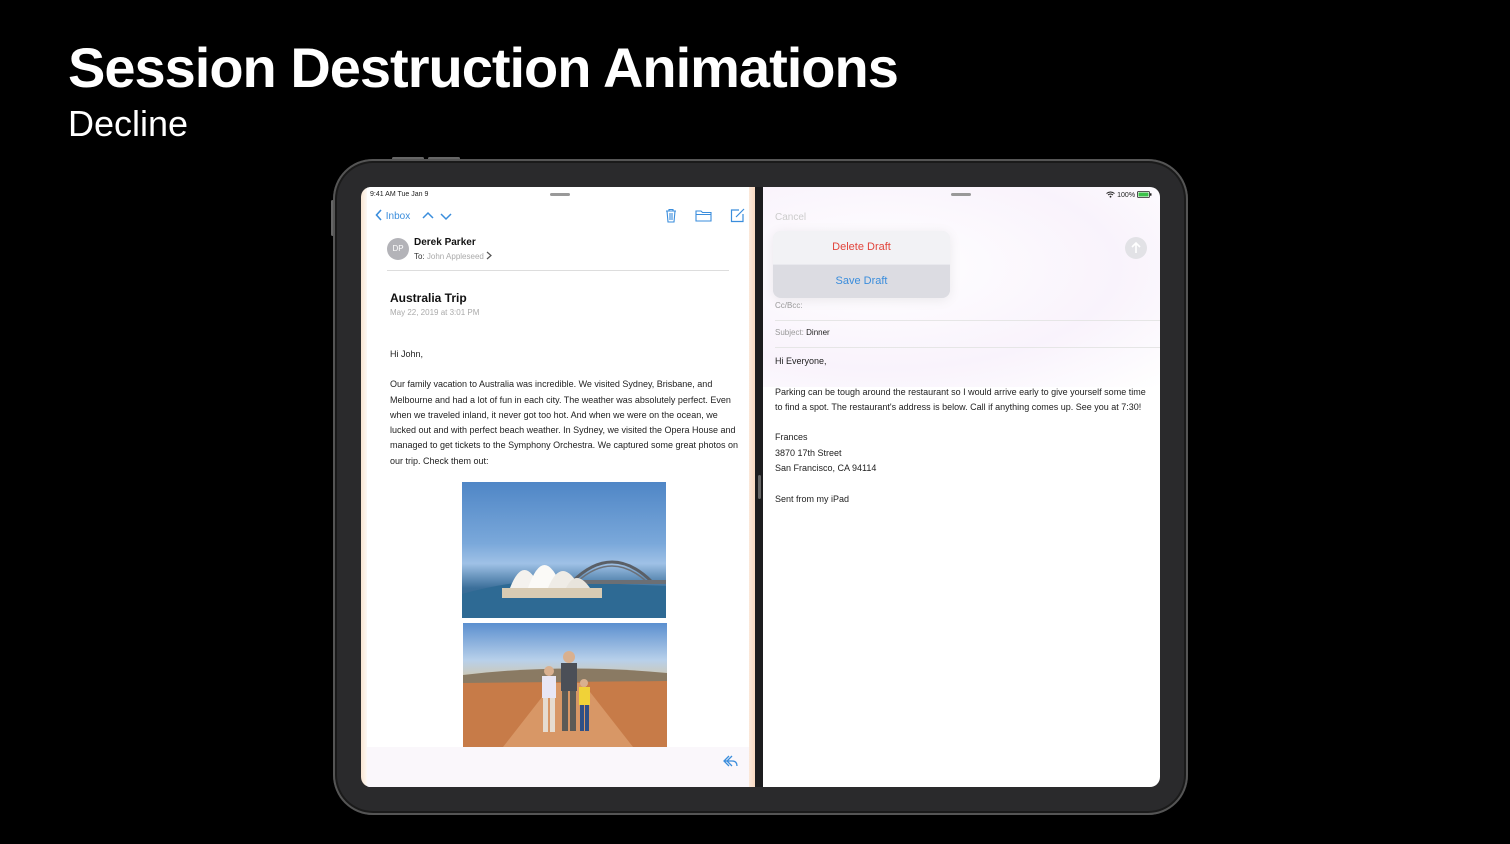  Describe the element at coordinates (399, 194) in the screenshot. I see `status-time: 9:41 AM Tue Jan 9` at that location.